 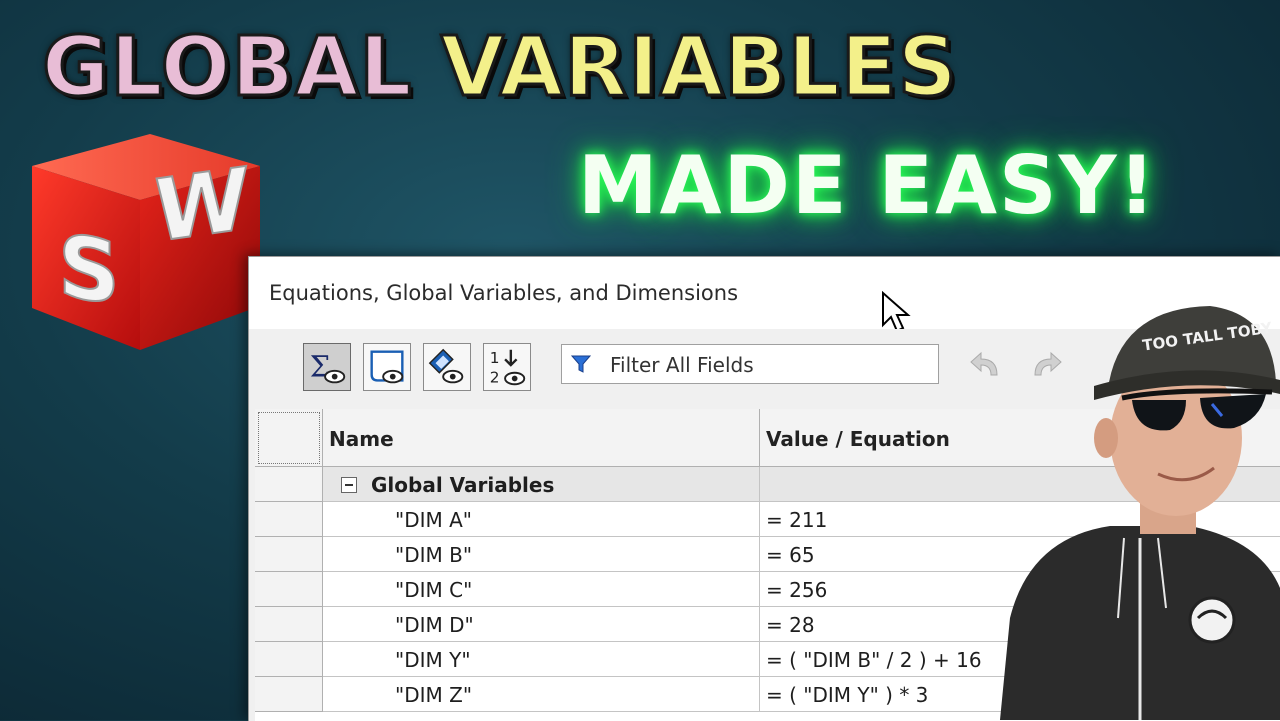 I want to click on variable-name-cell: "DIM B", so click(x=541, y=554).